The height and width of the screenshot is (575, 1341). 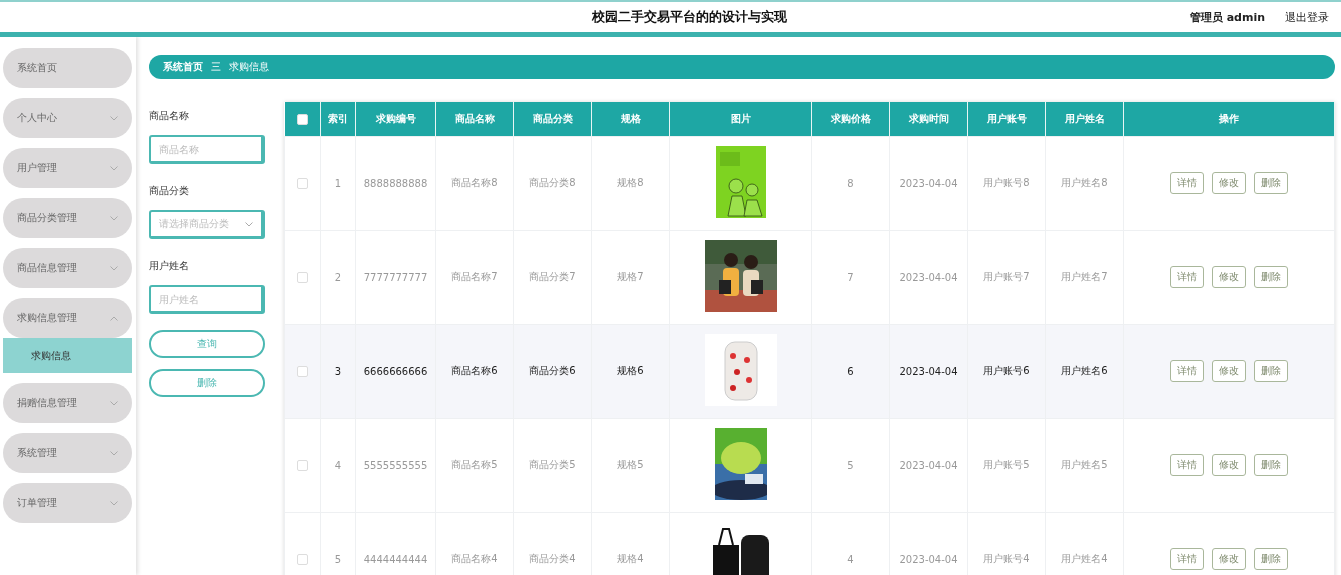 I want to click on table-cell: 用户姓名5, so click(x=1084, y=465).